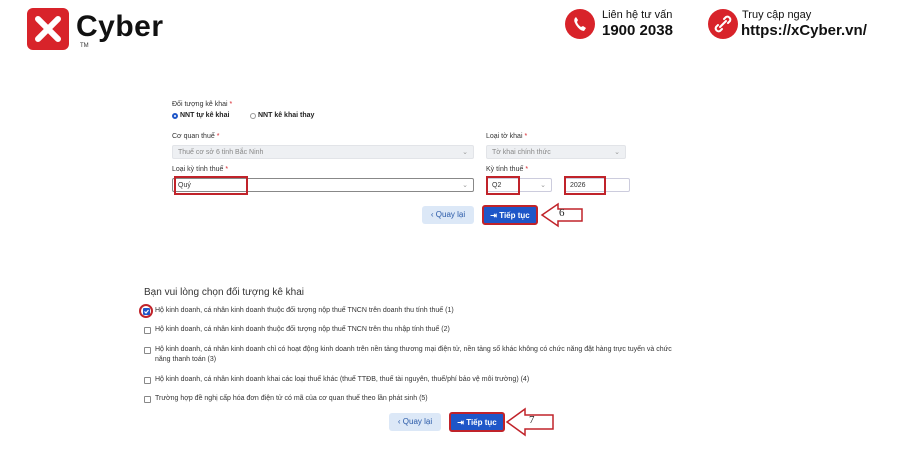 This screenshot has height=450, width=900. Describe the element at coordinates (84, 46) in the screenshot. I see `trademark: TM` at that location.